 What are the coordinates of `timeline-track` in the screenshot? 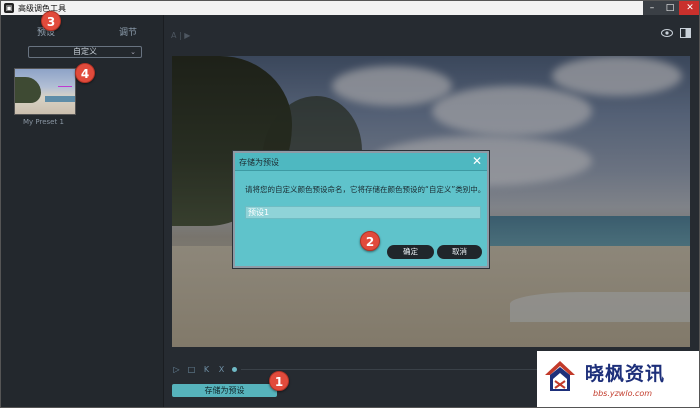 It's located at (391, 369).